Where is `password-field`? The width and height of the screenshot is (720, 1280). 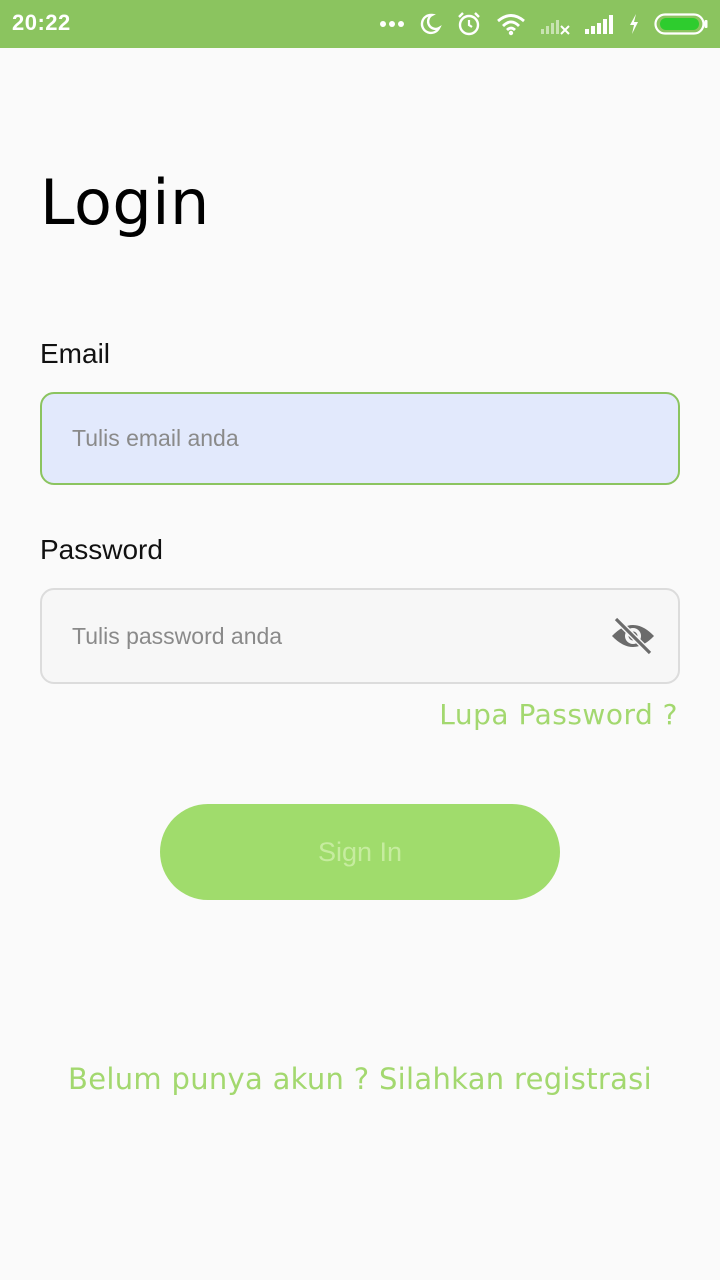 password-field is located at coordinates (360, 636).